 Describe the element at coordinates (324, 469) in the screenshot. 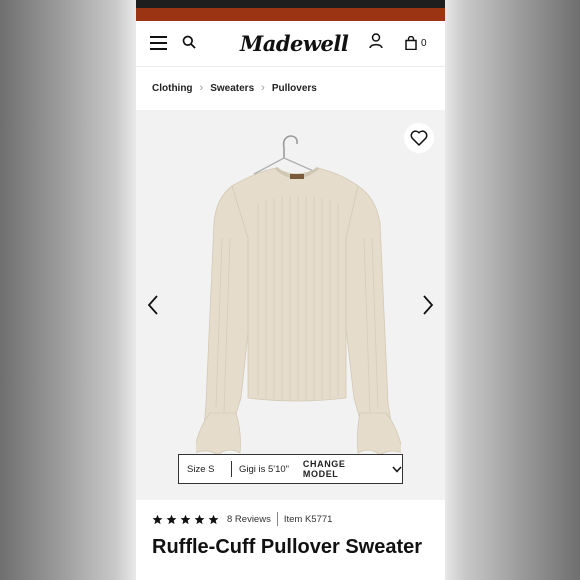

I see `change-model-label: CHANGE MODEL` at that location.